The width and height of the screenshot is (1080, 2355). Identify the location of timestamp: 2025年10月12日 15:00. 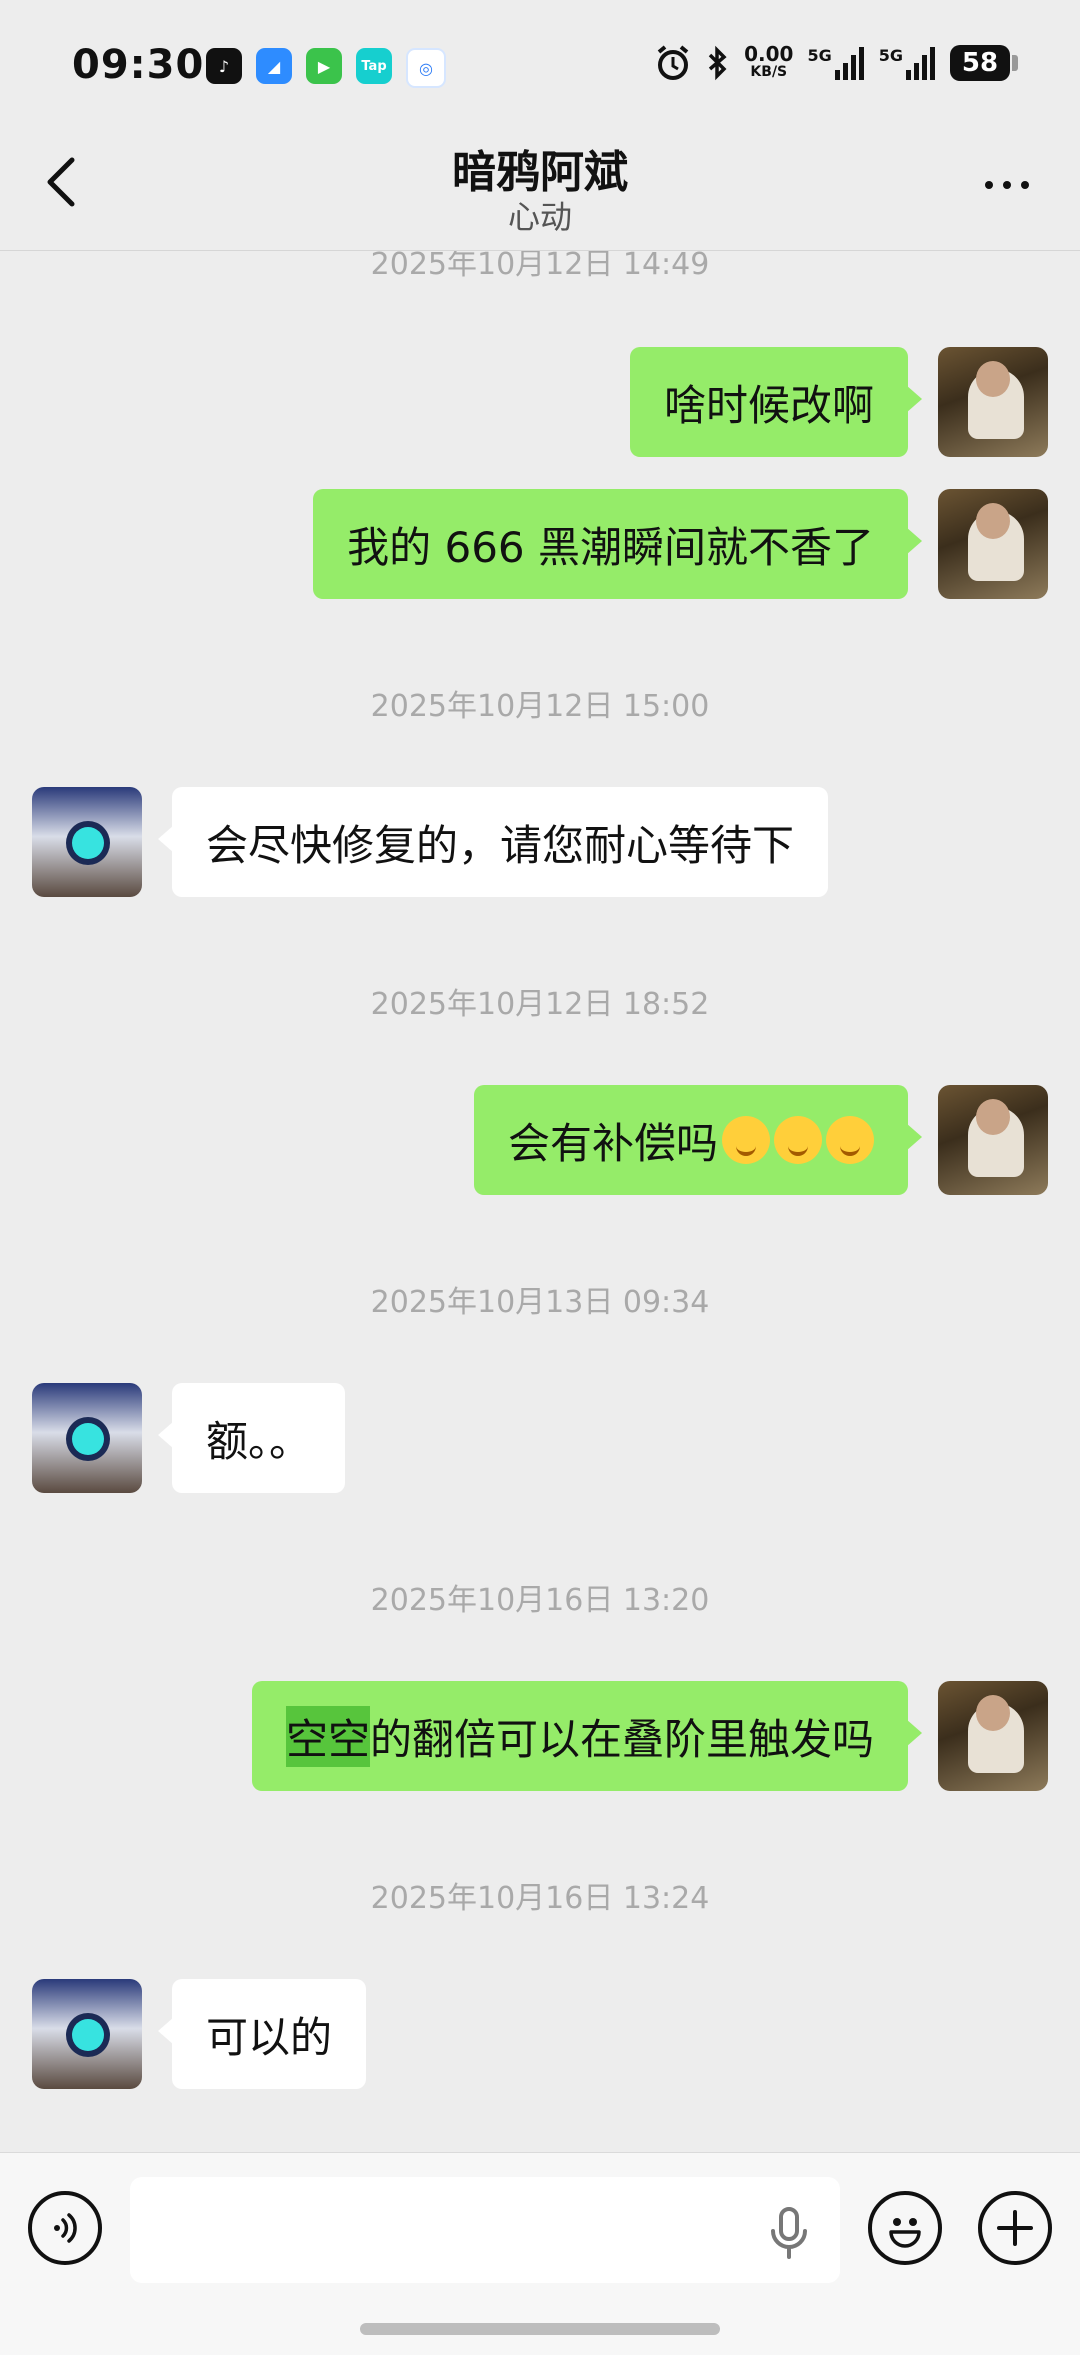
(540, 706).